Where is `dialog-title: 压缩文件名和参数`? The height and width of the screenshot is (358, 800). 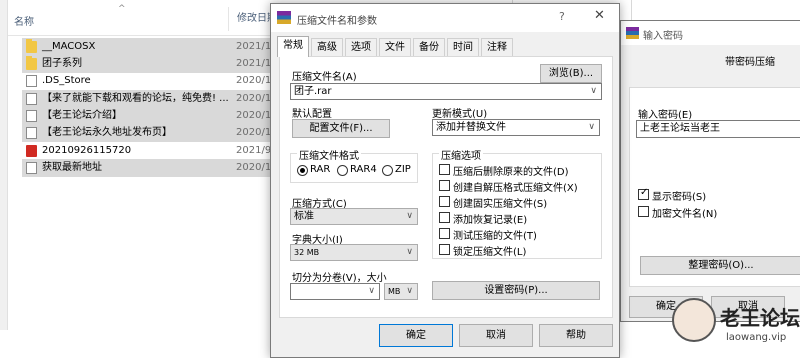
dialog-title: 压缩文件名和参数 is located at coordinates (337, 21).